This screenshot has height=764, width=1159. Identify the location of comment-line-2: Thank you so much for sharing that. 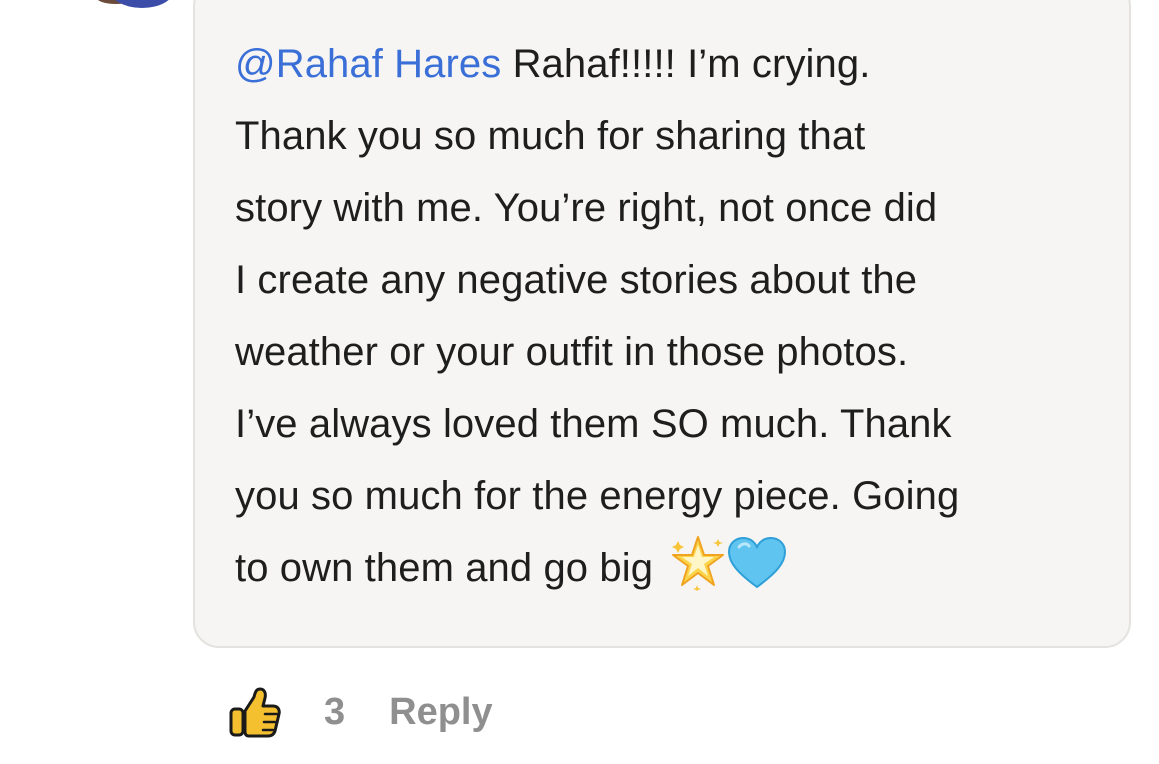
(550, 136).